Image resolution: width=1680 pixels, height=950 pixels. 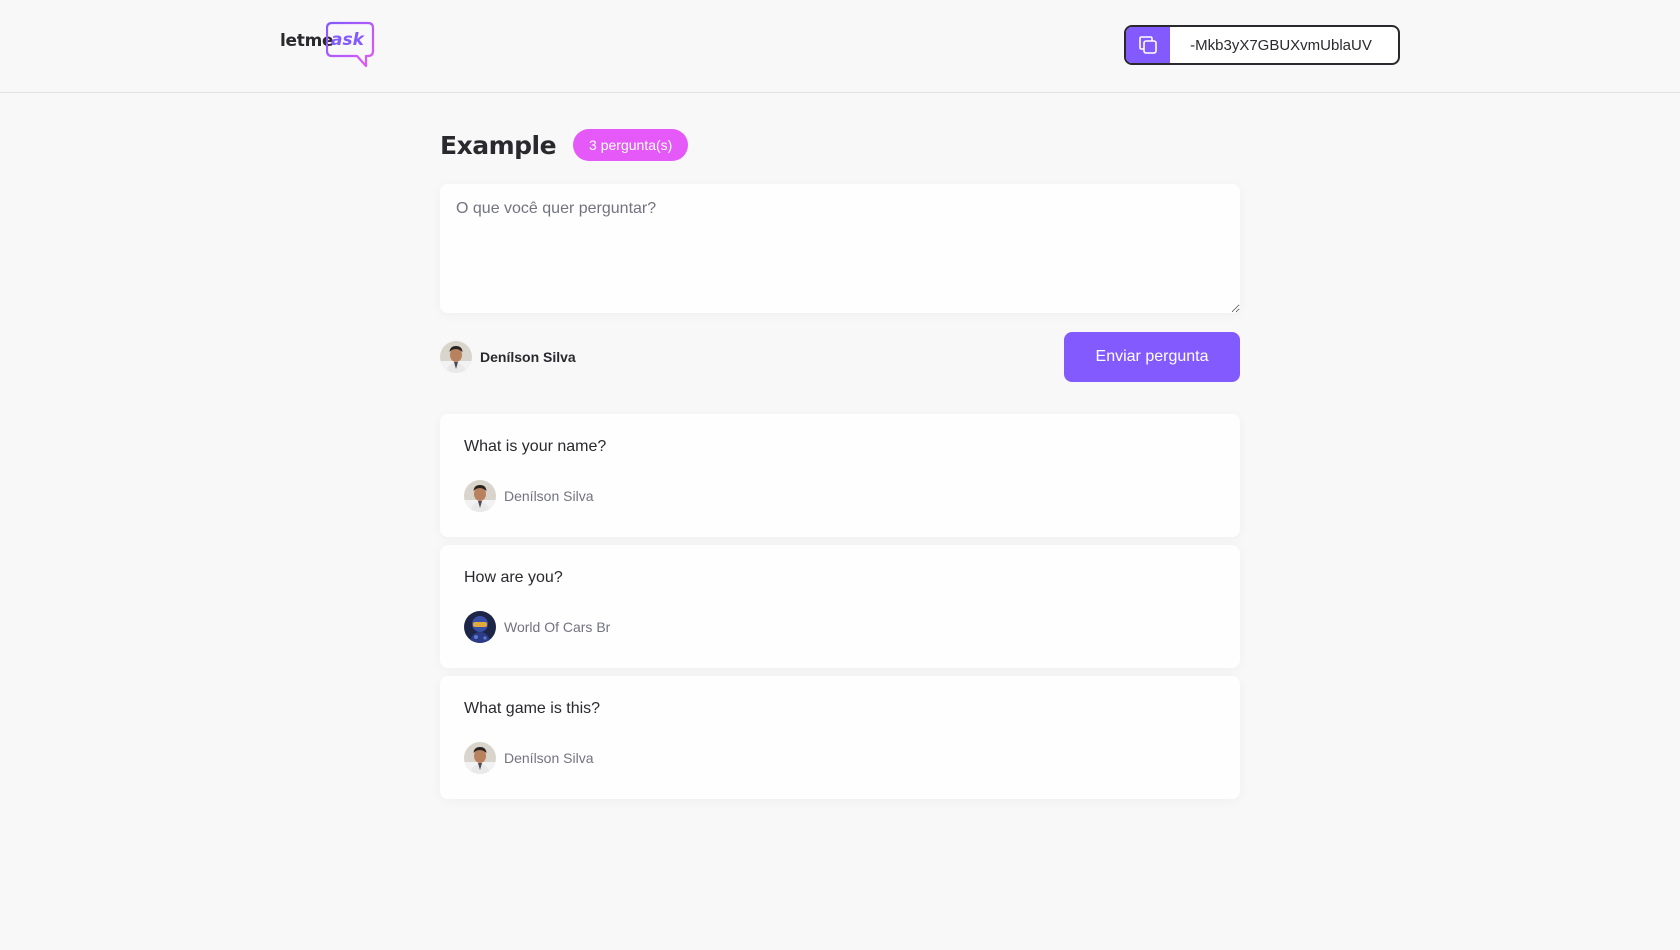 I want to click on room-title-bar: Example 3 pergunta(s), so click(x=564, y=145).